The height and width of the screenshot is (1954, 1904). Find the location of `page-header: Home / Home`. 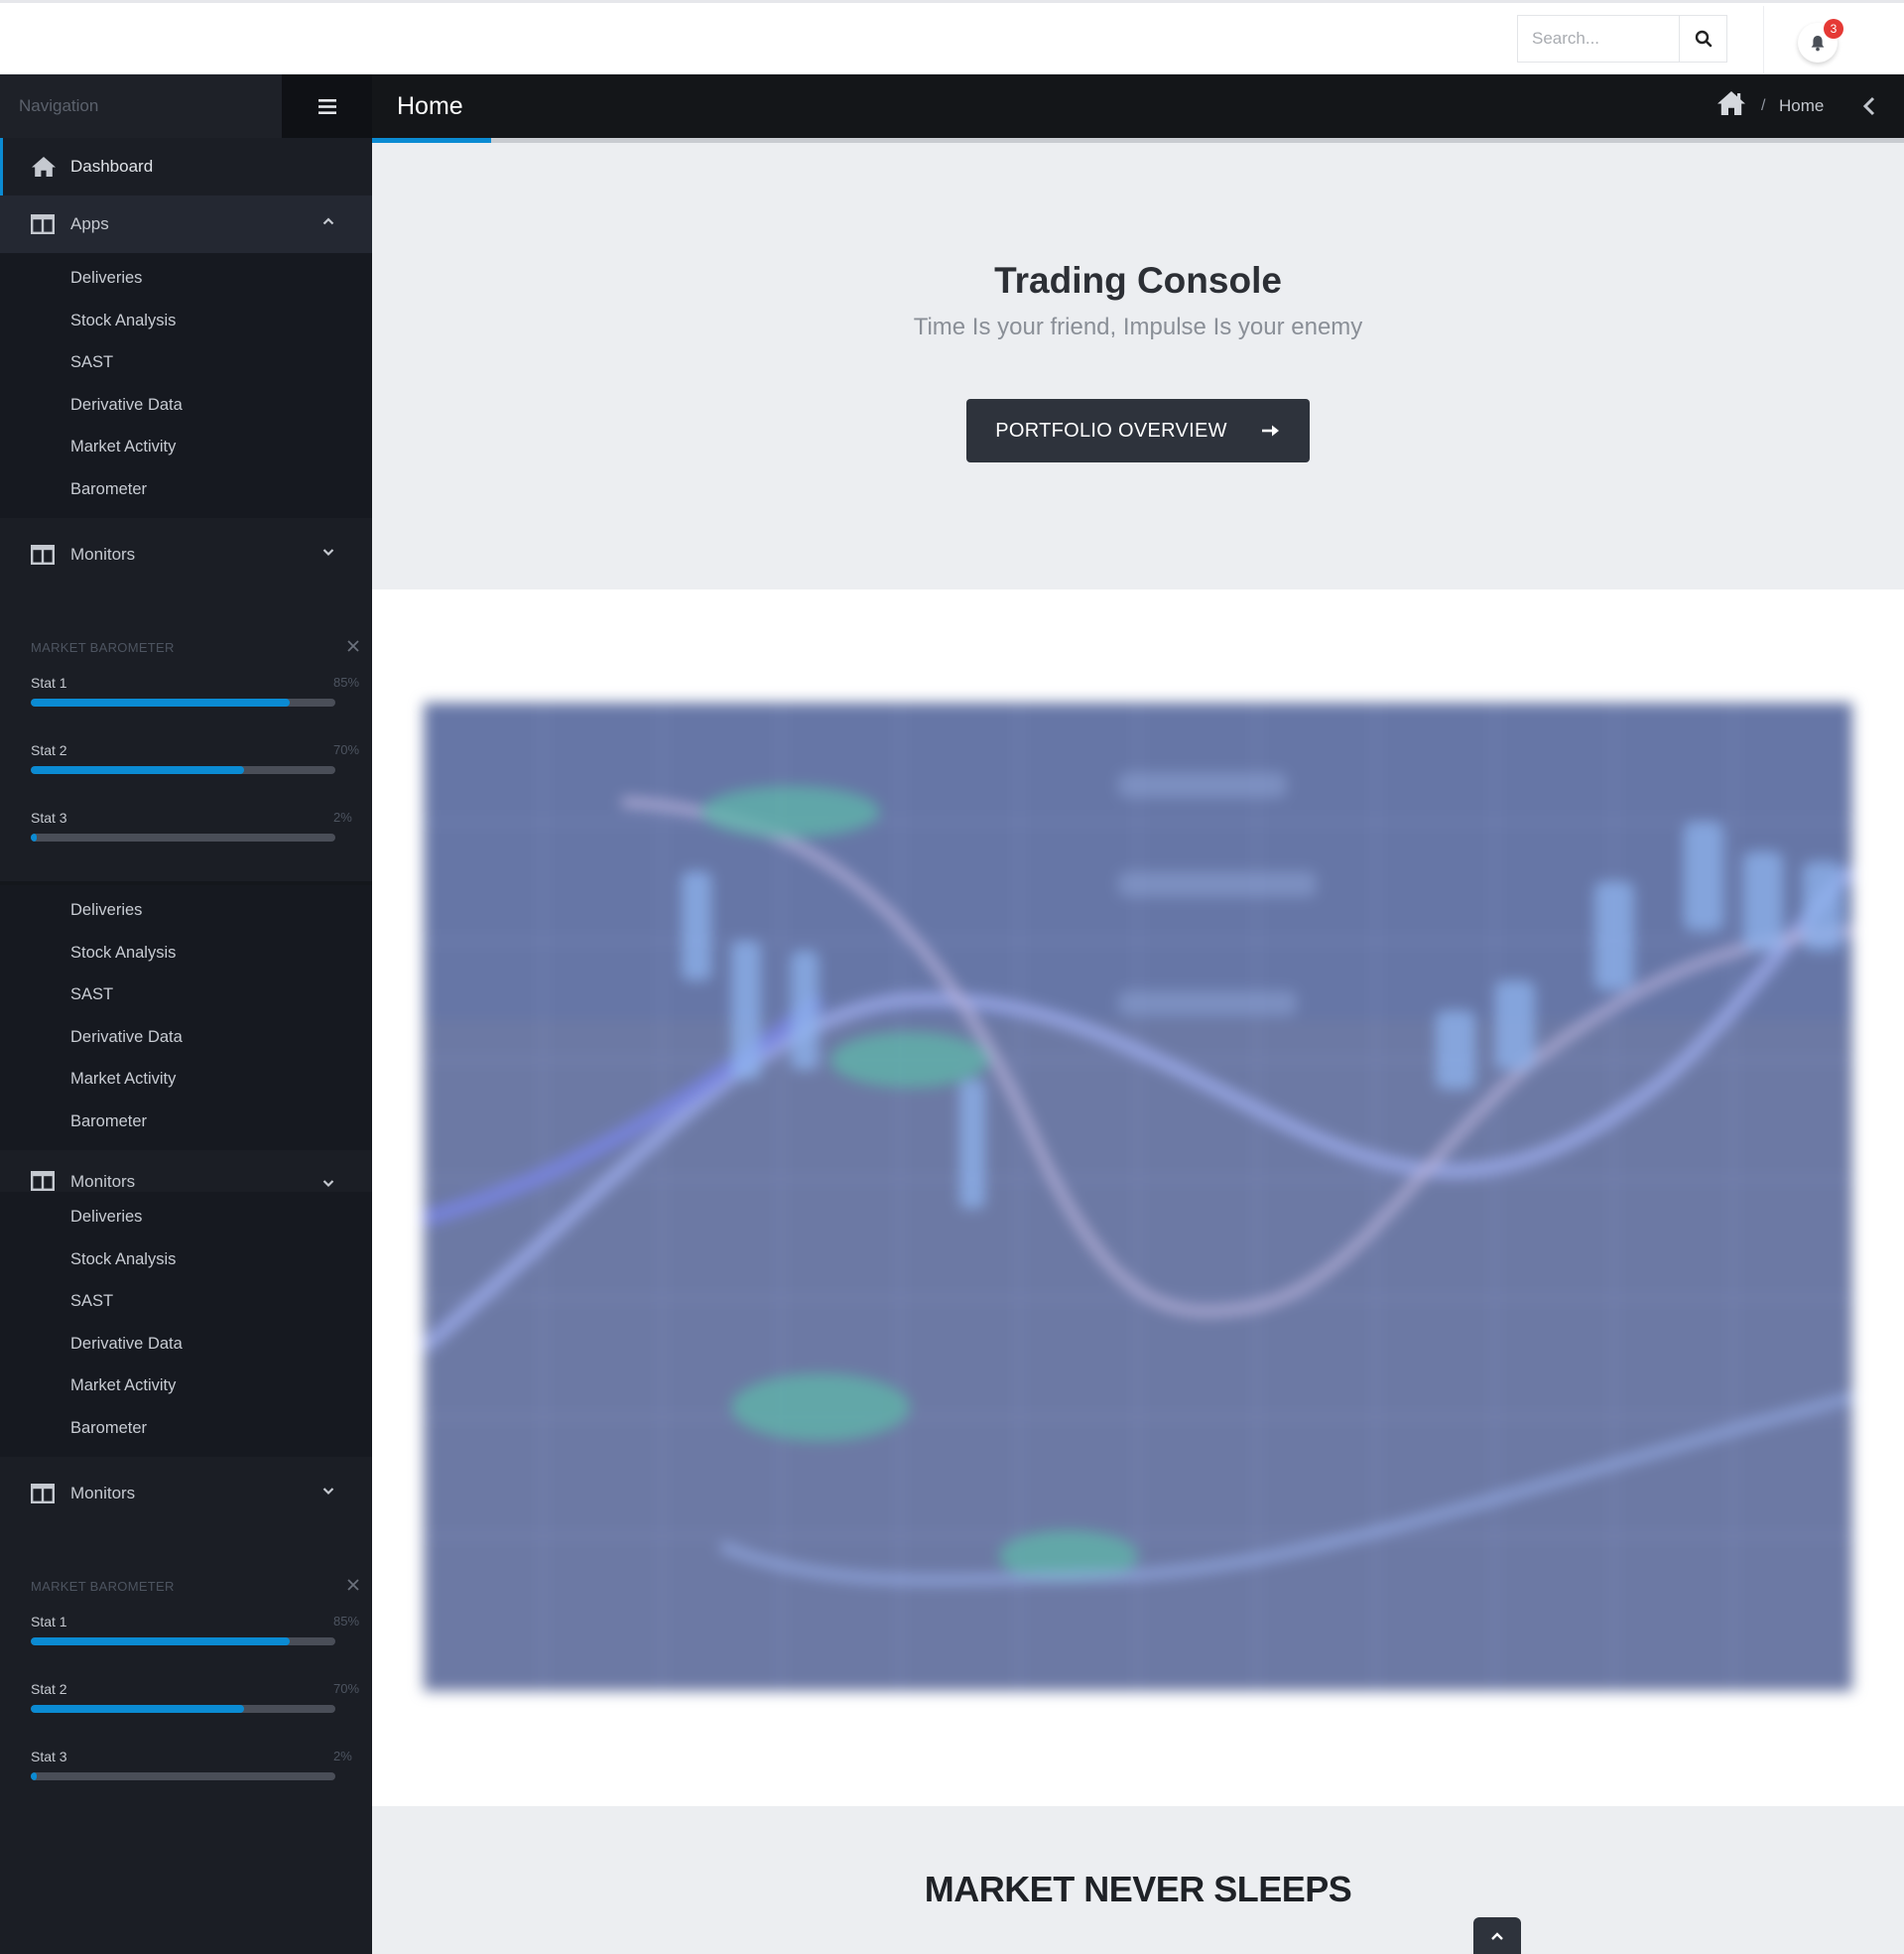

page-header: Home / Home is located at coordinates (1138, 106).